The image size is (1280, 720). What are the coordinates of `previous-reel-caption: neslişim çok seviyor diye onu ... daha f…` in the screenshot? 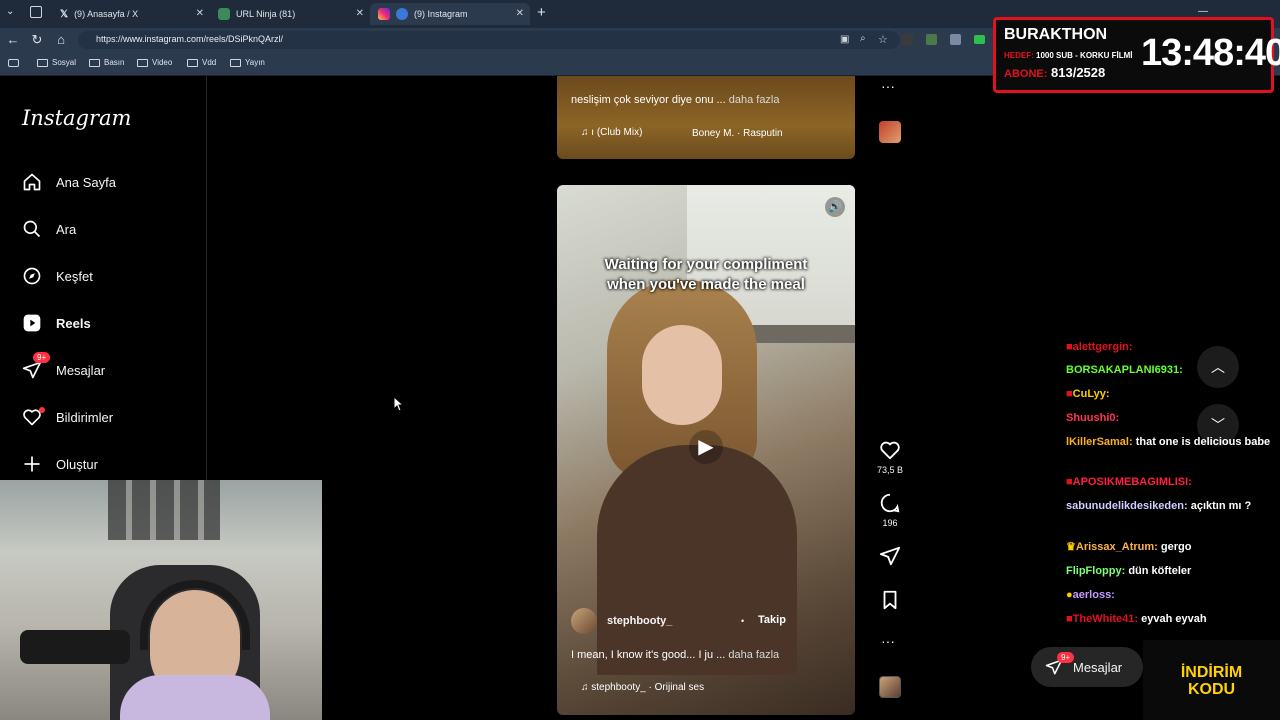 It's located at (675, 100).